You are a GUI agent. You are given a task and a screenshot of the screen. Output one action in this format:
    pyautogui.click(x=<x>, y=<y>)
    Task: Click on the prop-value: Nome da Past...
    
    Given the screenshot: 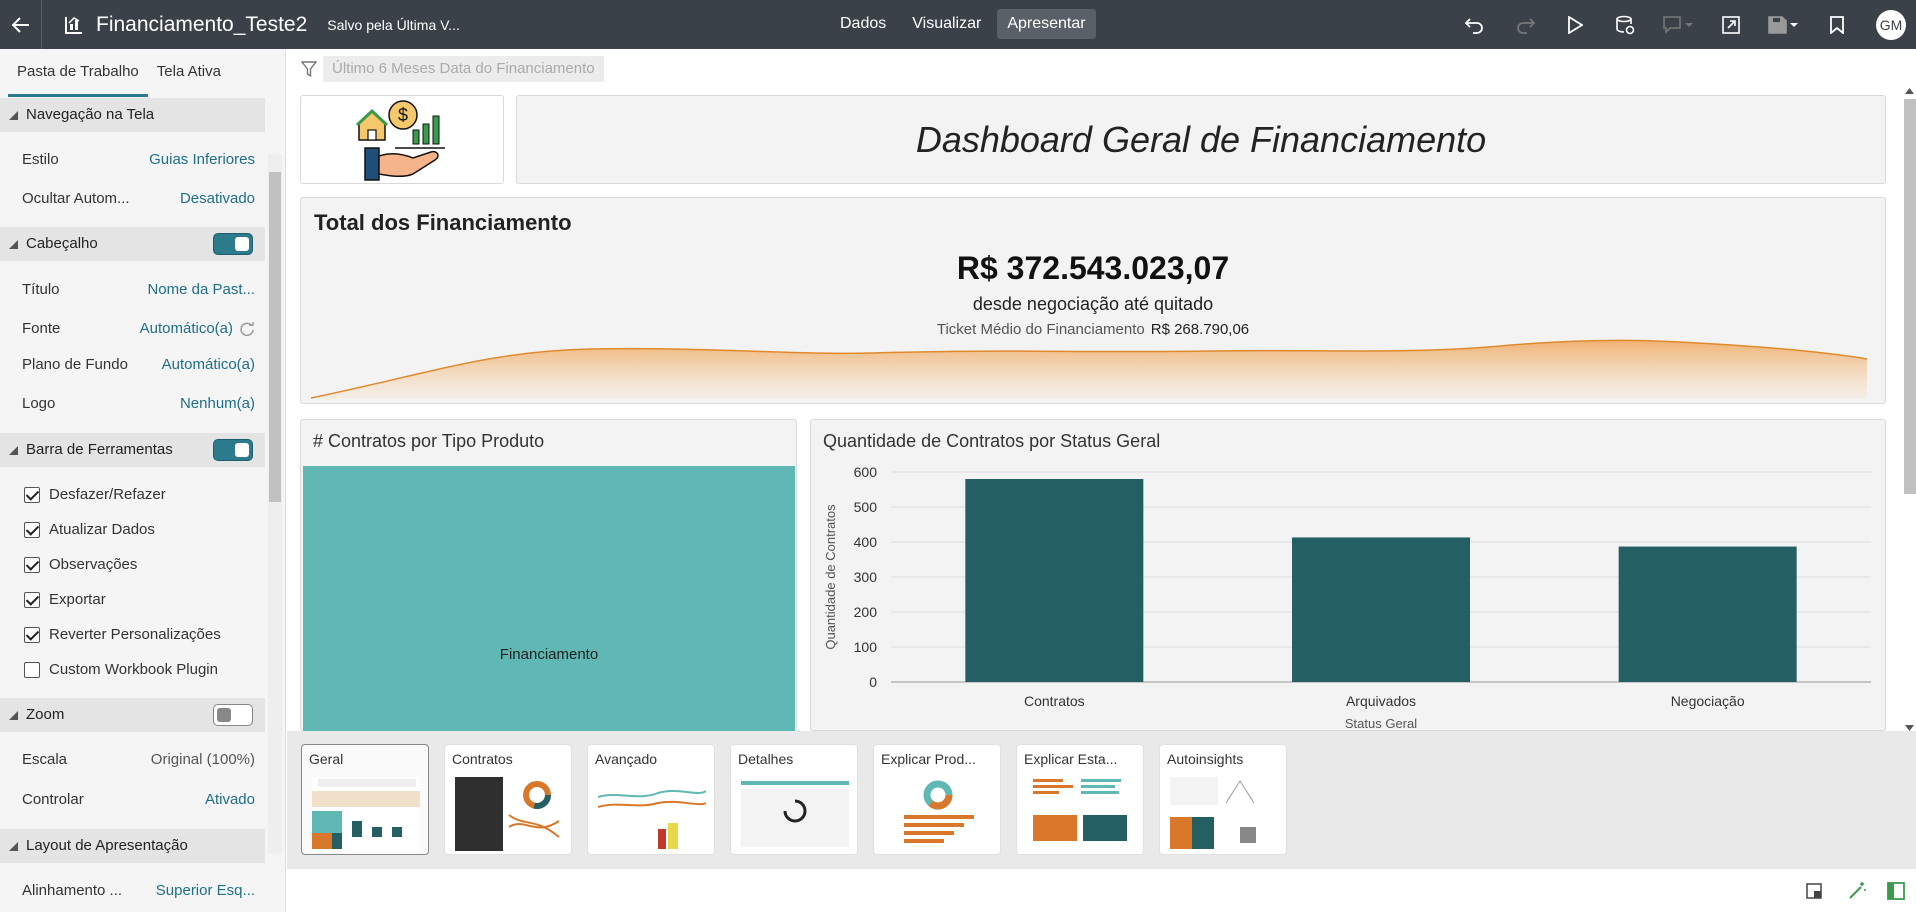 What is the action you would take?
    pyautogui.click(x=201, y=290)
    